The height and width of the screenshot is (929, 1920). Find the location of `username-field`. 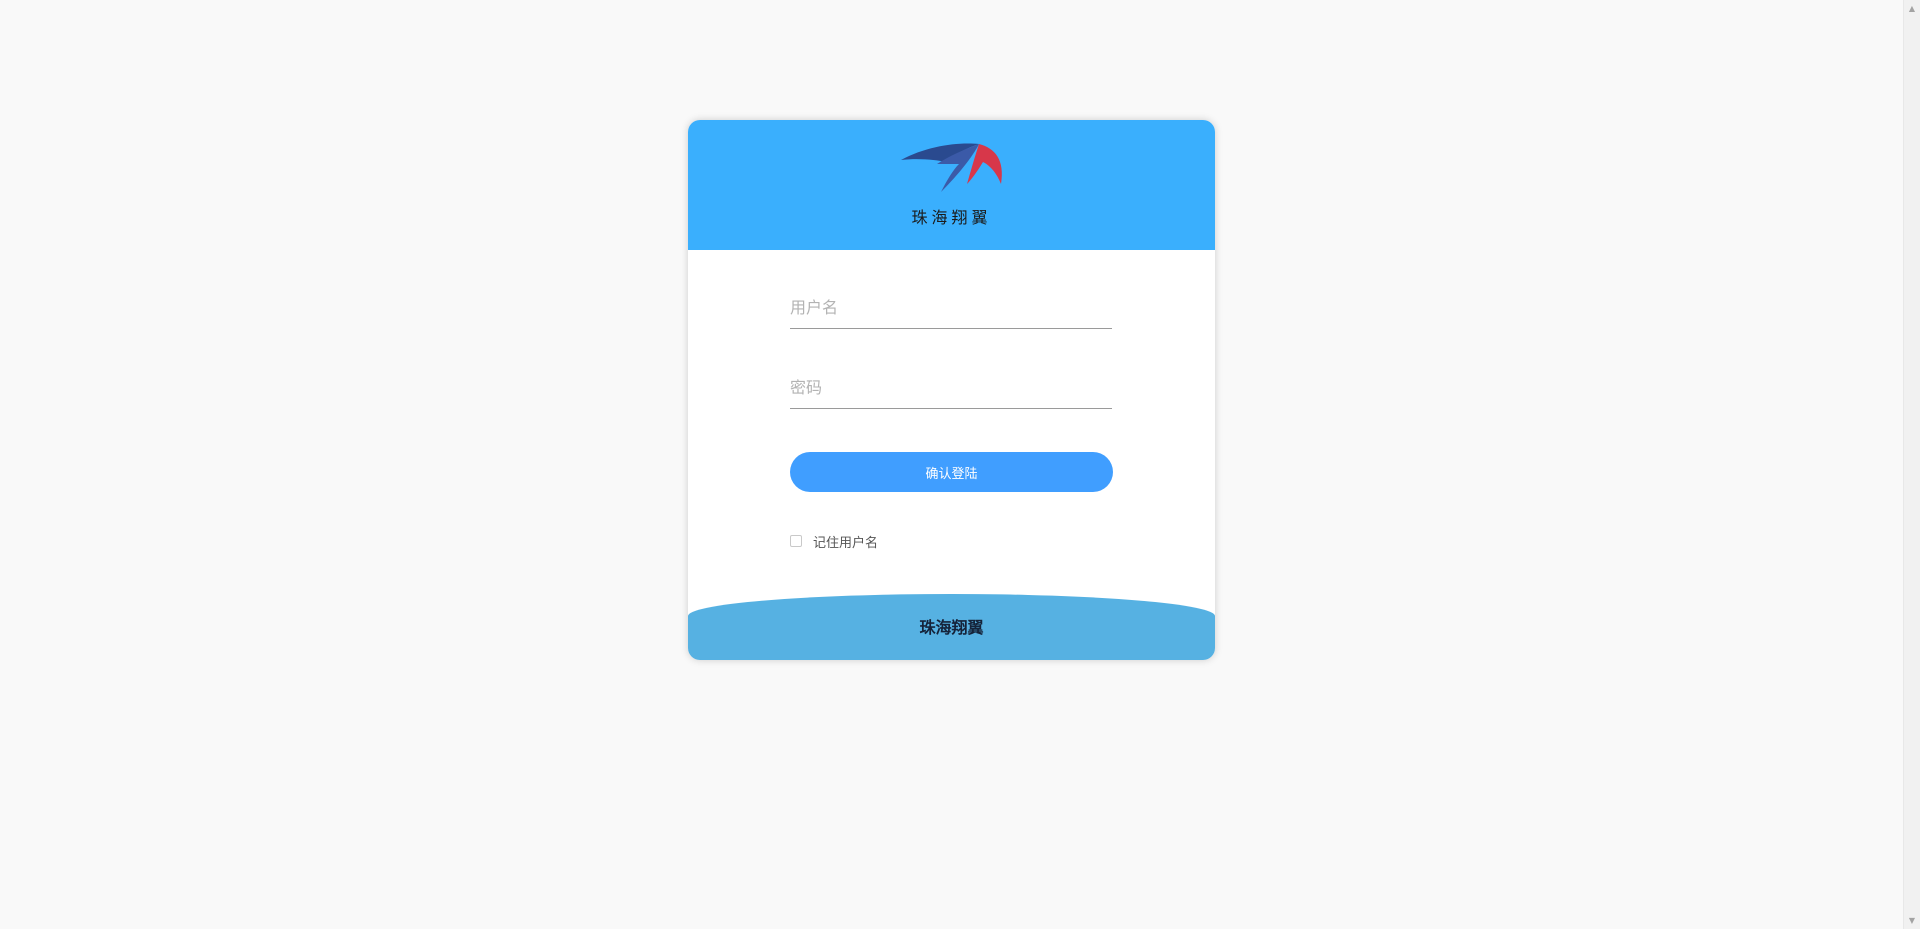

username-field is located at coordinates (951, 308).